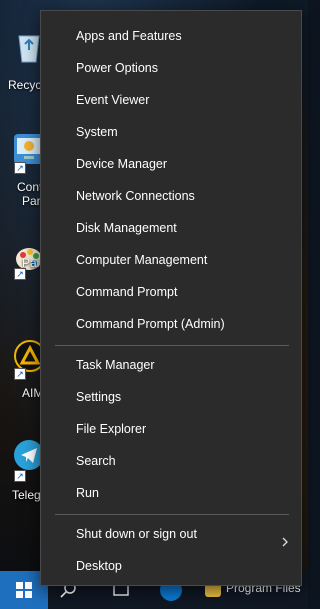  Describe the element at coordinates (24, 590) in the screenshot. I see `windows-logo-icon` at that location.